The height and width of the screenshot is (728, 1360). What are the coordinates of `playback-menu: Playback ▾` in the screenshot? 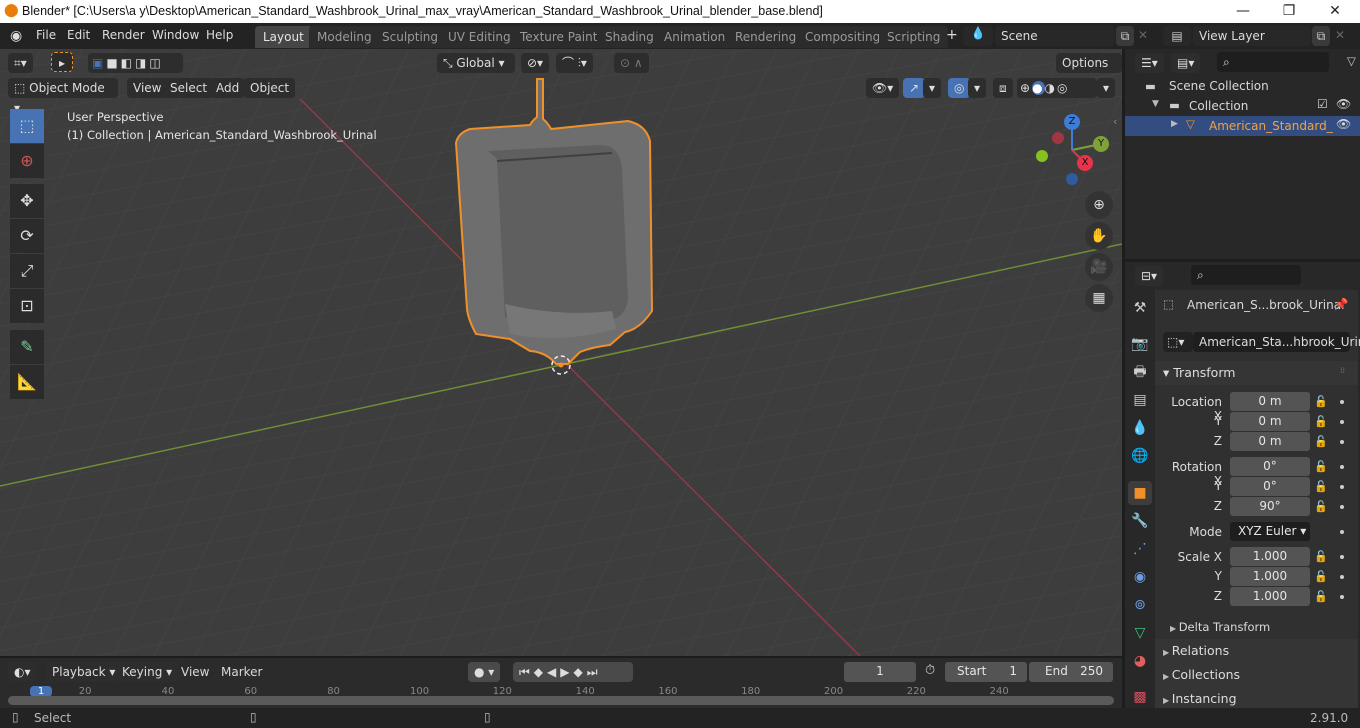 It's located at (84, 672).